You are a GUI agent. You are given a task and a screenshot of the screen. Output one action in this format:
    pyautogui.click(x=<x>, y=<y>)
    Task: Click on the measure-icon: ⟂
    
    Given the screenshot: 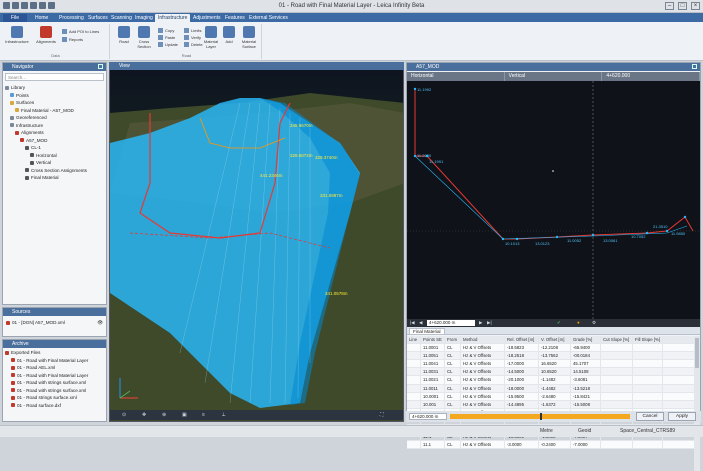 What is the action you would take?
    pyautogui.click(x=223, y=415)
    